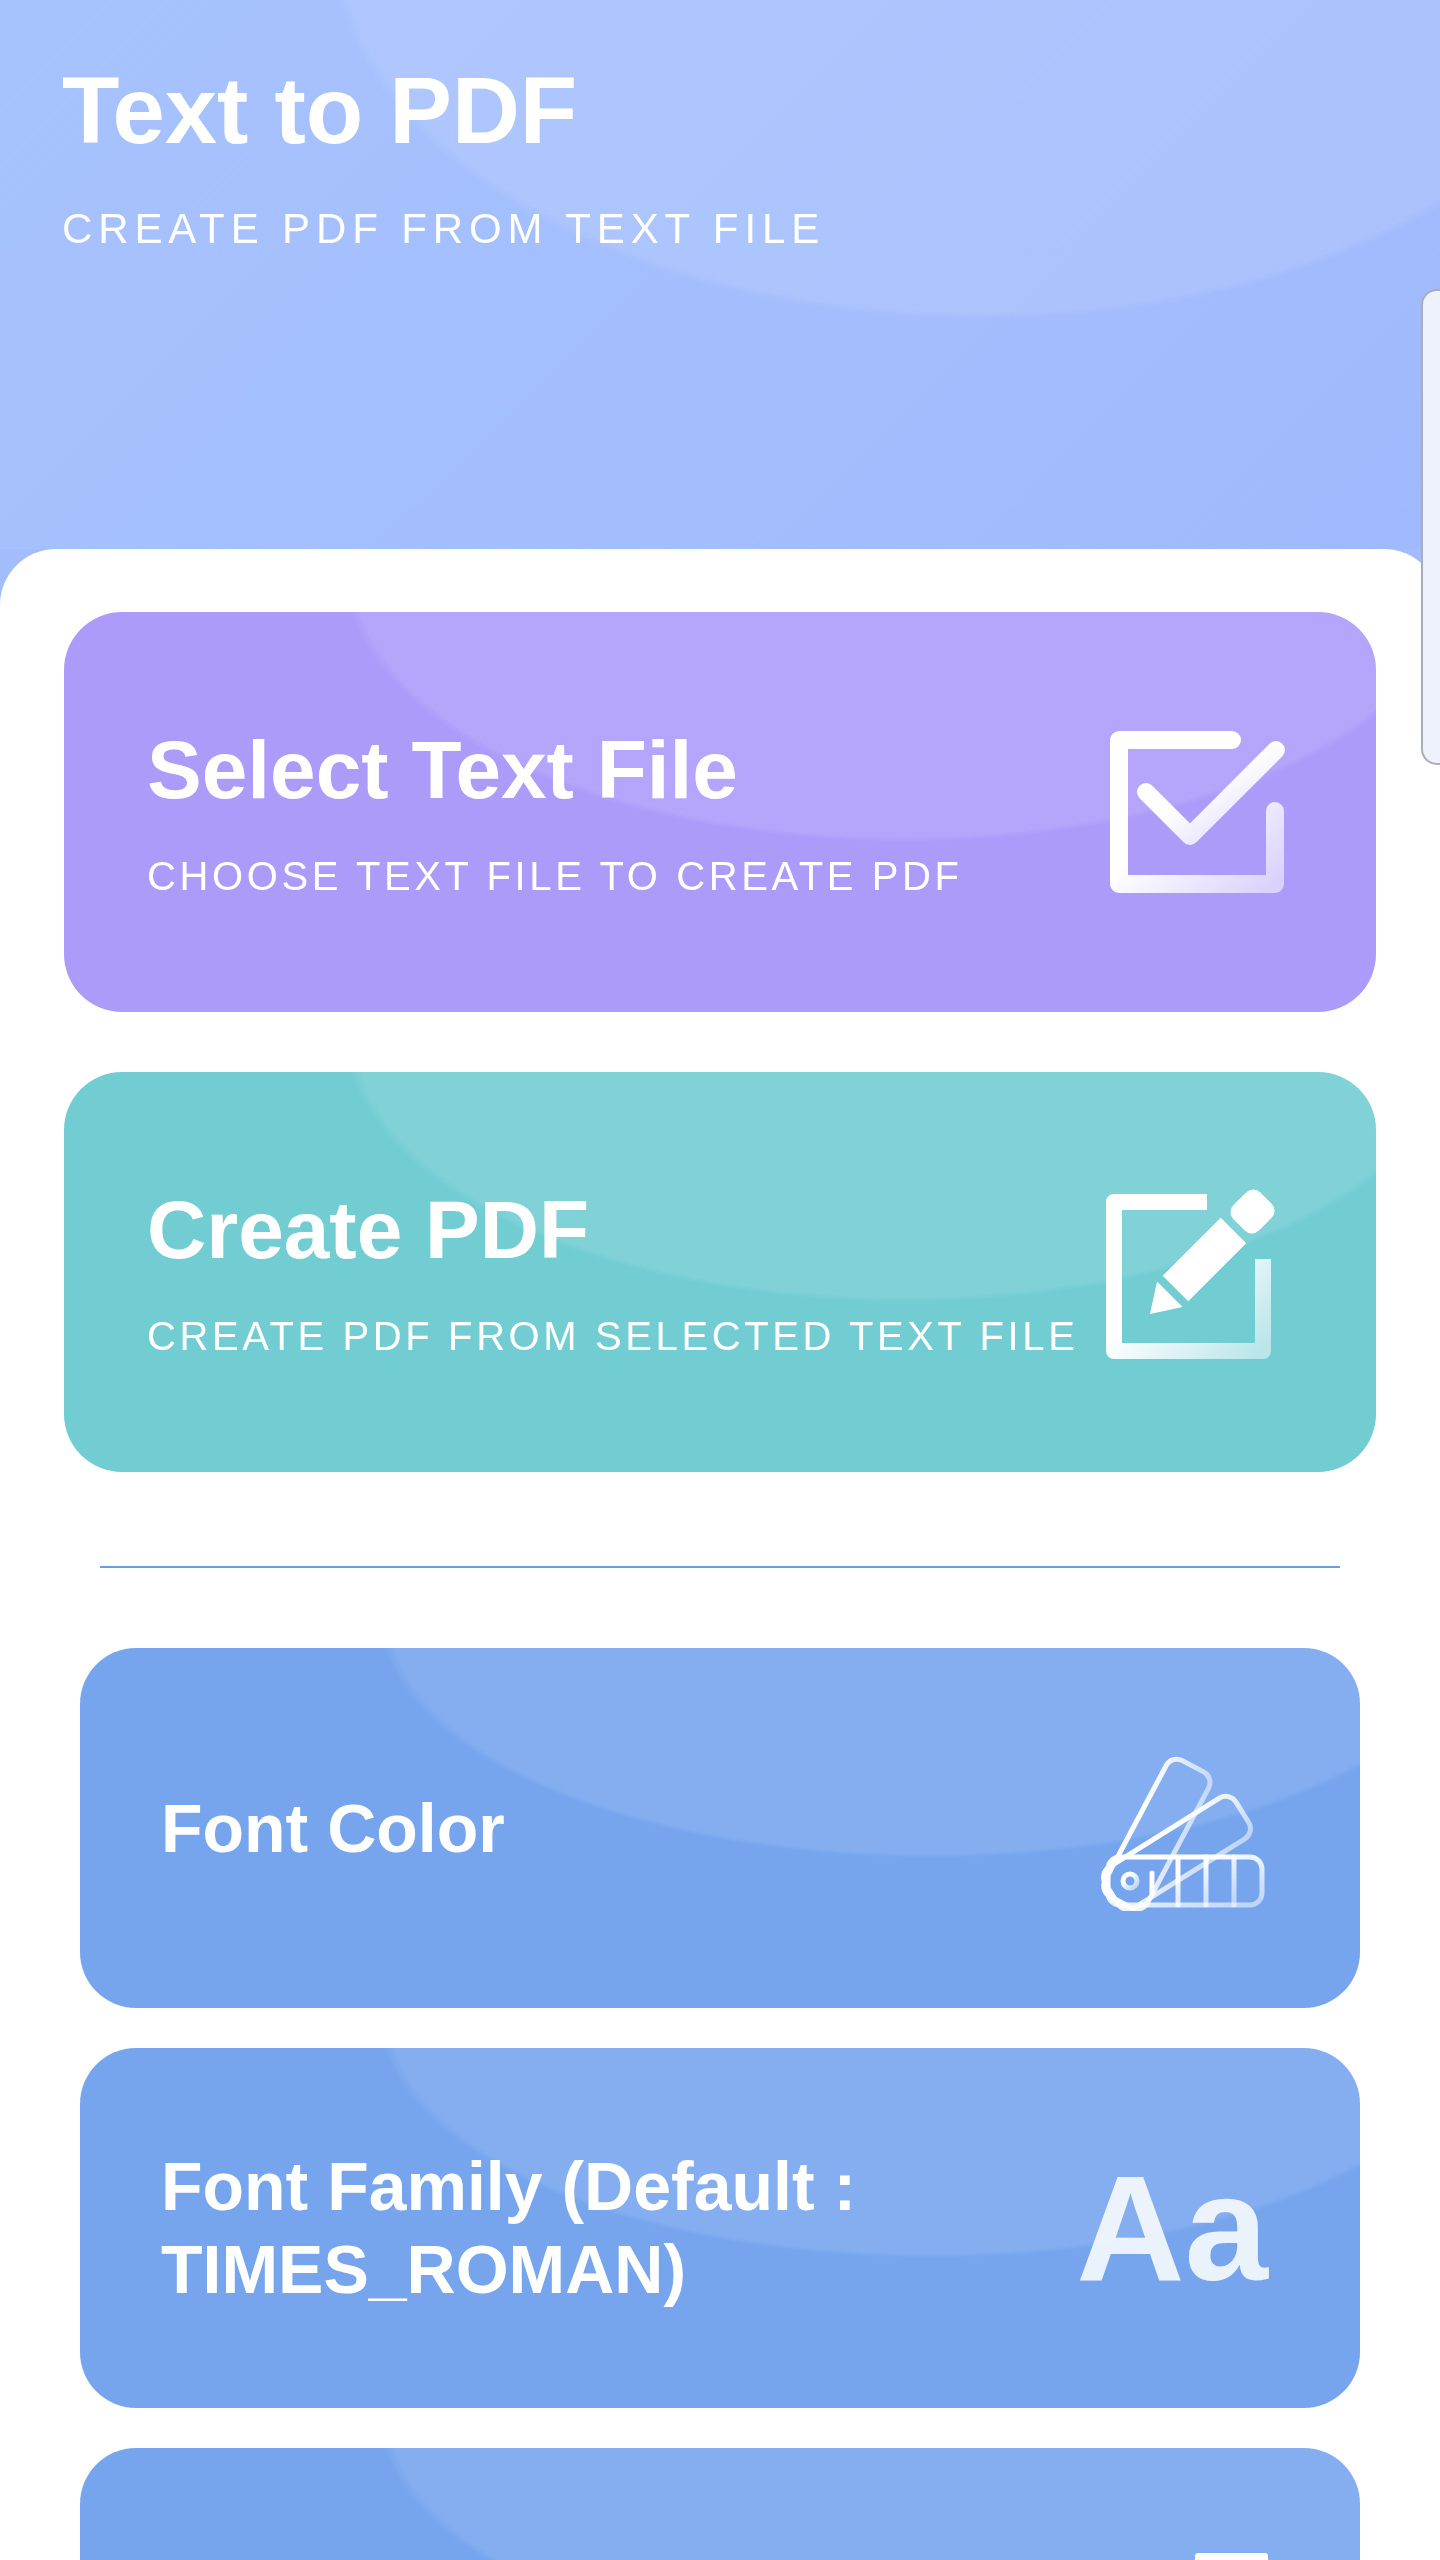 The height and width of the screenshot is (2560, 1440). What do you see at coordinates (509, 2228) in the screenshot?
I see `option-title: Font Family (Default : TIMES_ROMAN)` at bounding box center [509, 2228].